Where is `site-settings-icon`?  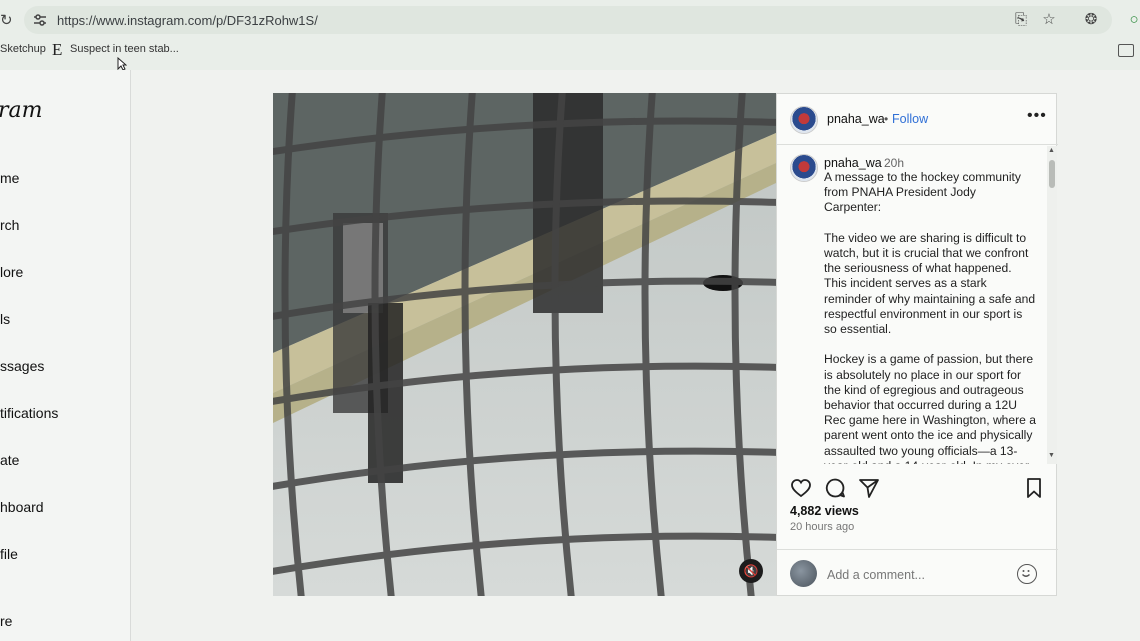 site-settings-icon is located at coordinates (40, 20).